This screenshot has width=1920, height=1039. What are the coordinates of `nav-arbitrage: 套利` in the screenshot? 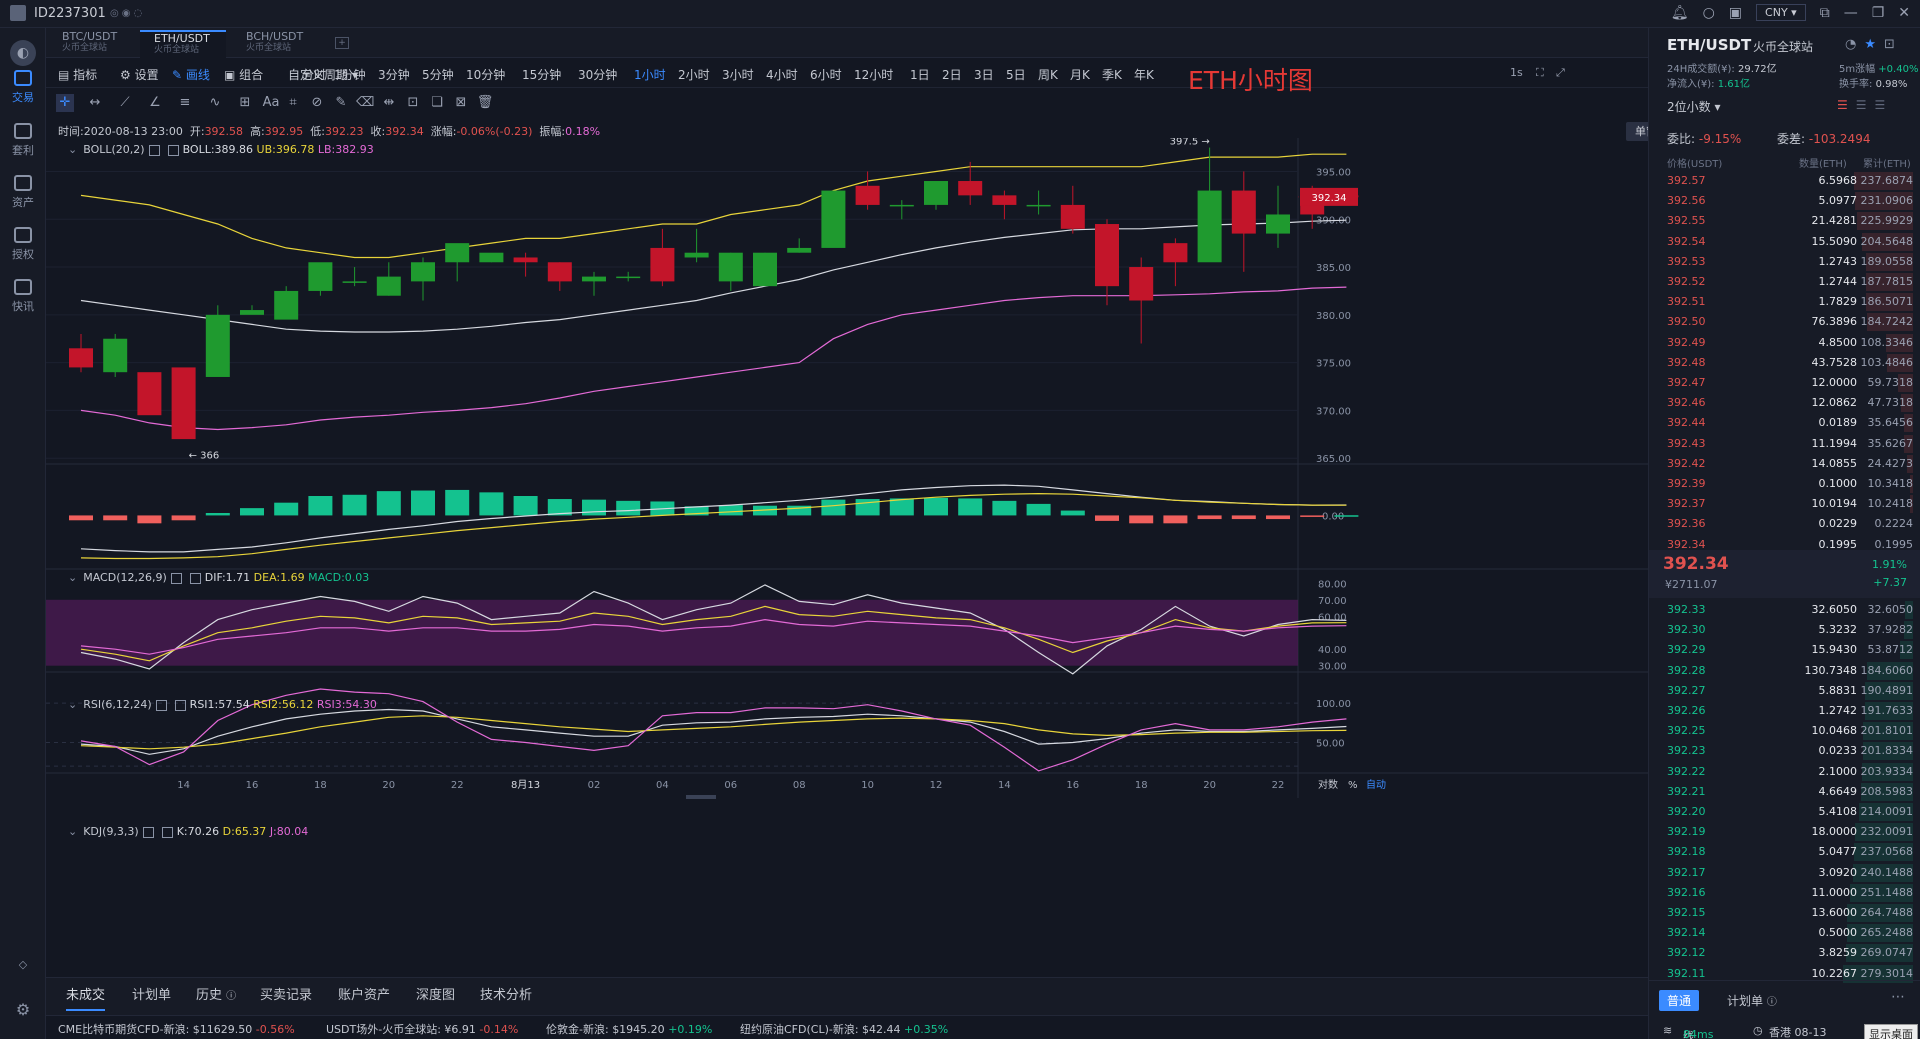 It's located at (23, 140).